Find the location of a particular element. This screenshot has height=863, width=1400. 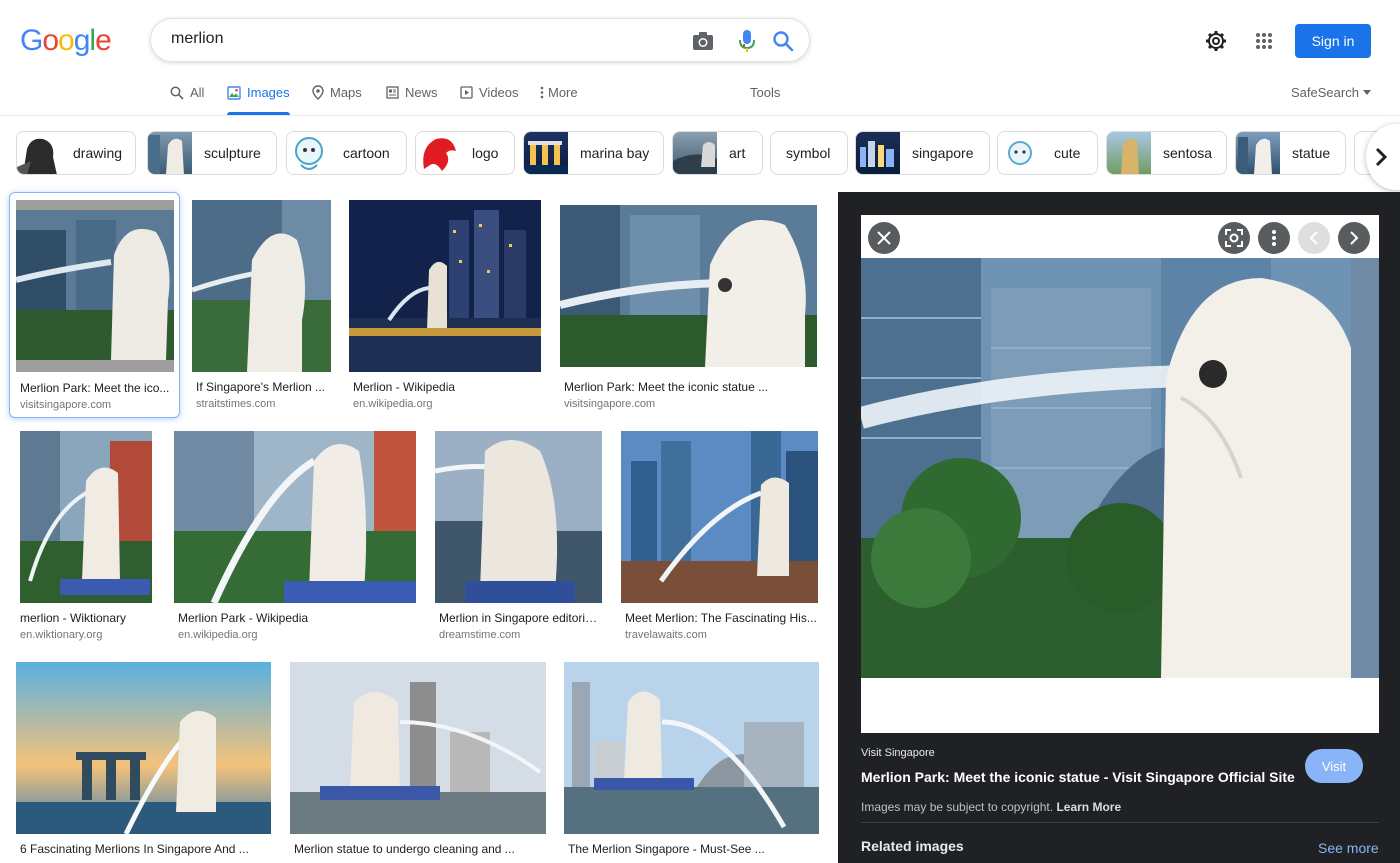

result-source: straitstimes.com is located at coordinates (262, 404).